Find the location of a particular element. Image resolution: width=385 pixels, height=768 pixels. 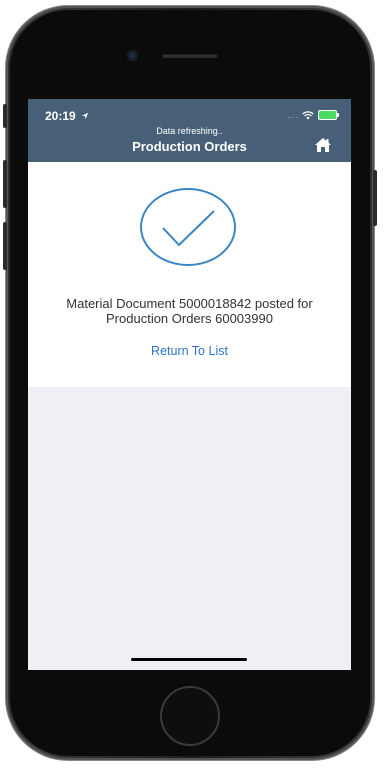

checkmark-circle-icon is located at coordinates (188, 227).